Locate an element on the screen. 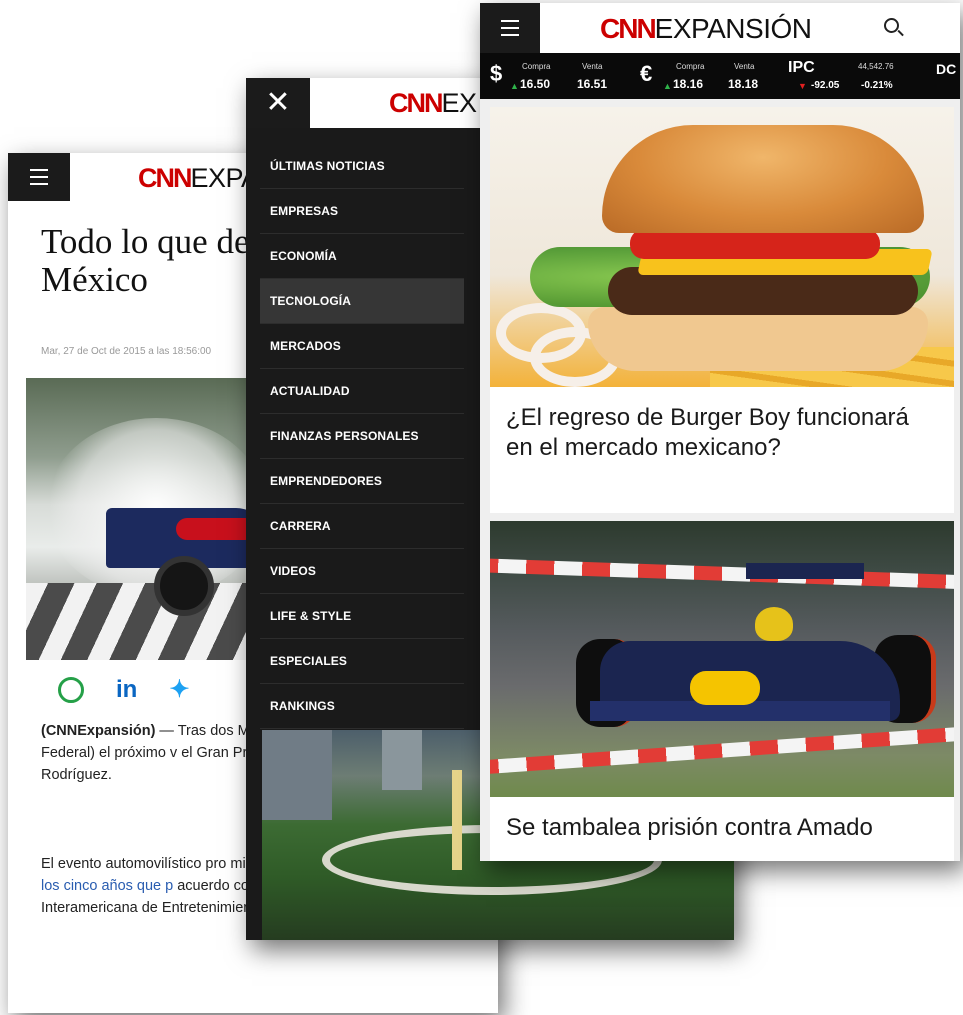 The image size is (963, 1015). menu-item-economia: ECONOMÍA is located at coordinates (362, 256).